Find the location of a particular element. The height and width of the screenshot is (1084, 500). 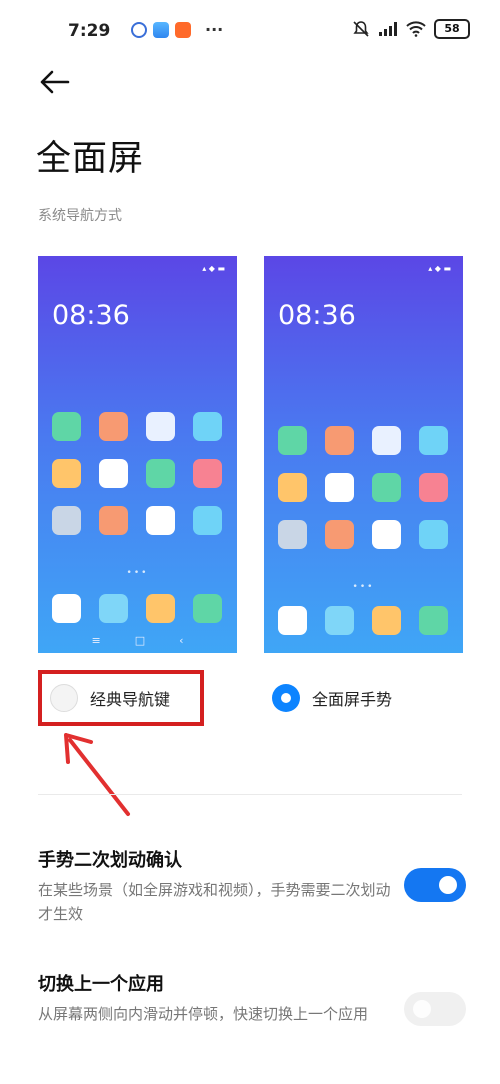

option-label: 经典导航键 is located at coordinates (130, 699).